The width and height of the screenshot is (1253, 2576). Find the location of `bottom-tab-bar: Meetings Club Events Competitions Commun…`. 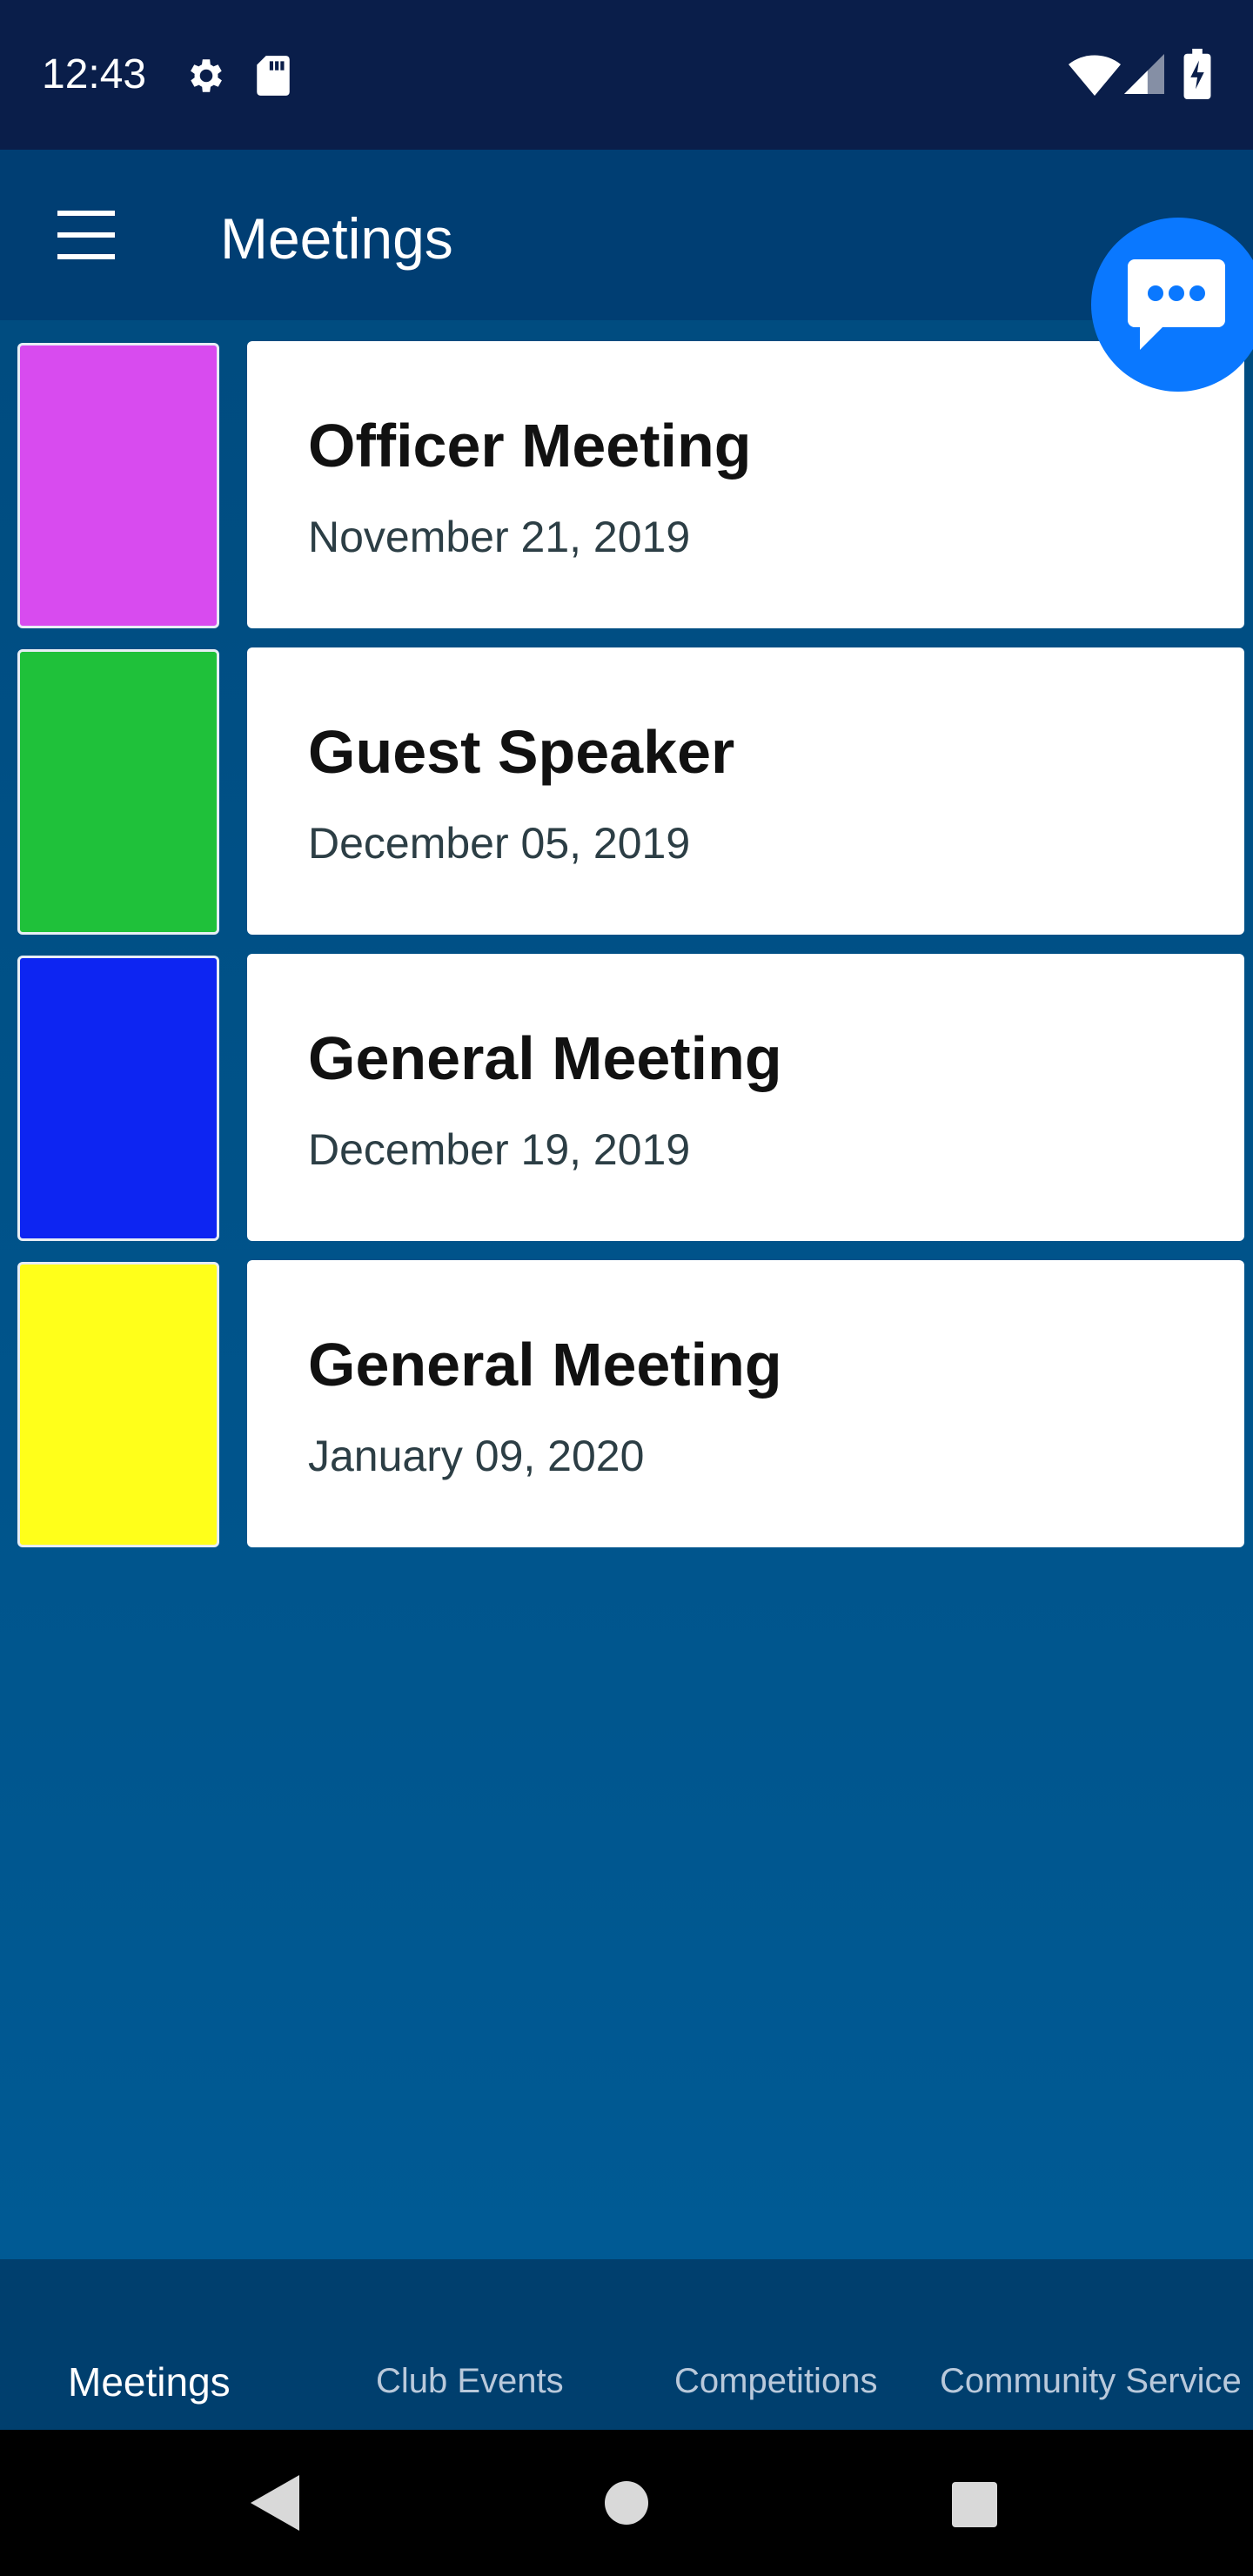

bottom-tab-bar: Meetings Club Events Competitions Commun… is located at coordinates (626, 2344).